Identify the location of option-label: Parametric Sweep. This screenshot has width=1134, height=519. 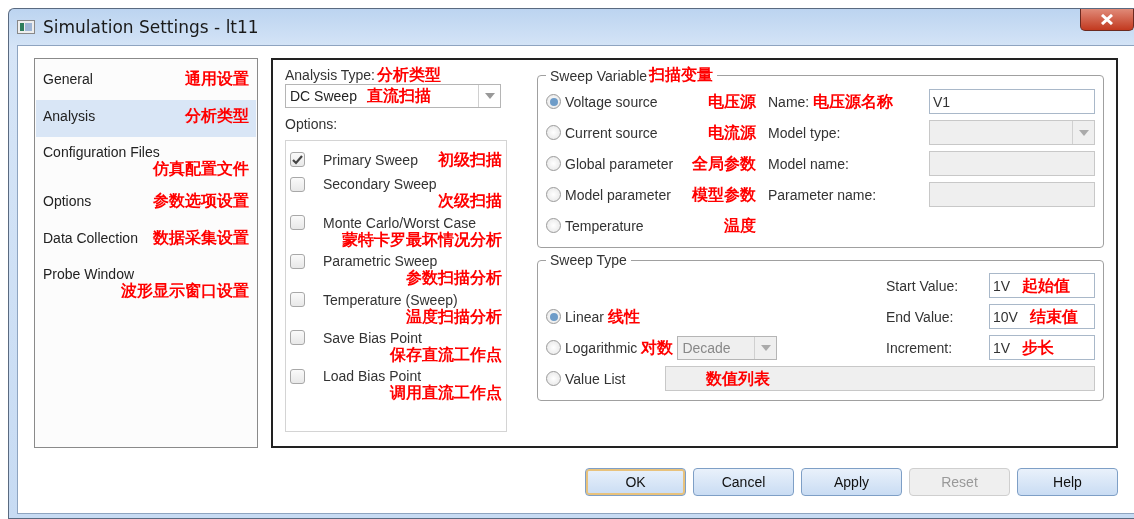
(380, 261).